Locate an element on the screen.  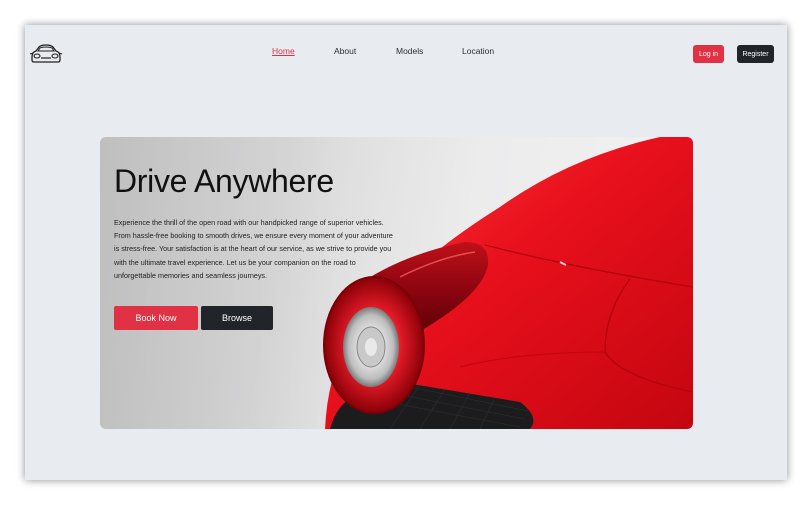
login-button: Log in is located at coordinates (708, 54).